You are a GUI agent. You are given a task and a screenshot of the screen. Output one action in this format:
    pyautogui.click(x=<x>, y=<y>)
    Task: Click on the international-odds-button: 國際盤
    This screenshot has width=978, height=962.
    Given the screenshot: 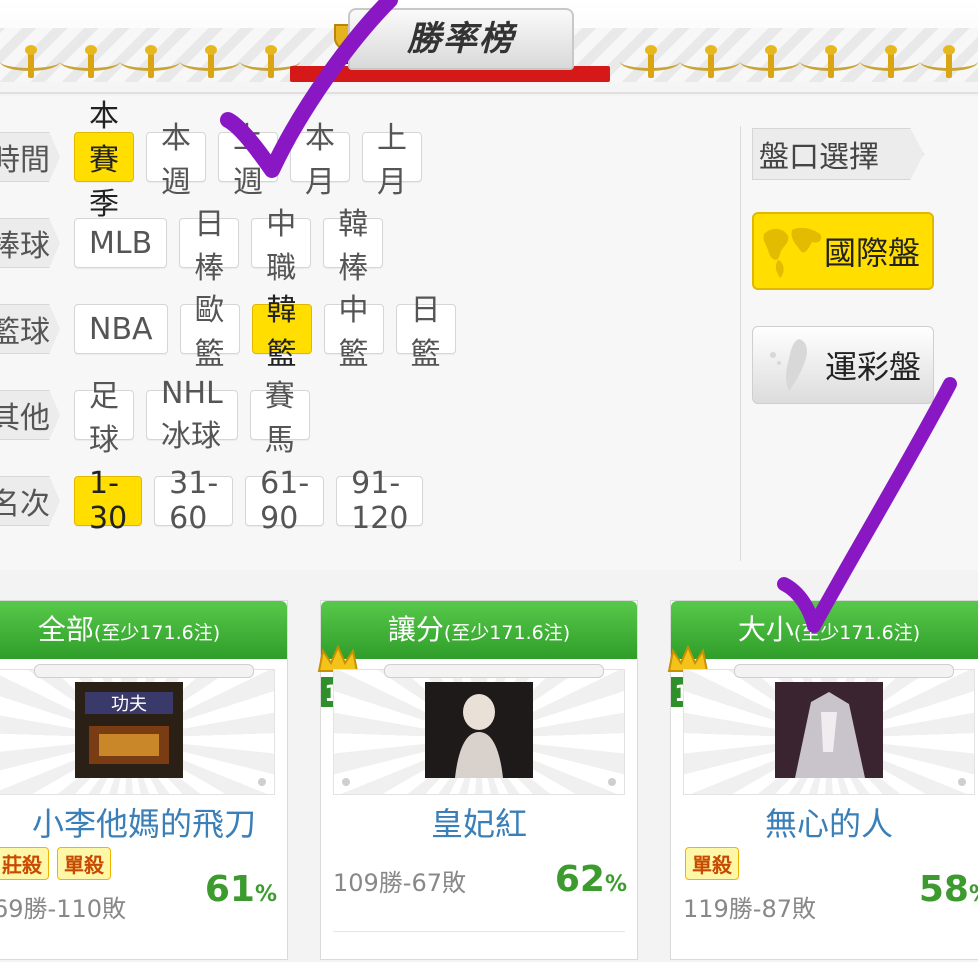 What is the action you would take?
    pyautogui.click(x=843, y=251)
    